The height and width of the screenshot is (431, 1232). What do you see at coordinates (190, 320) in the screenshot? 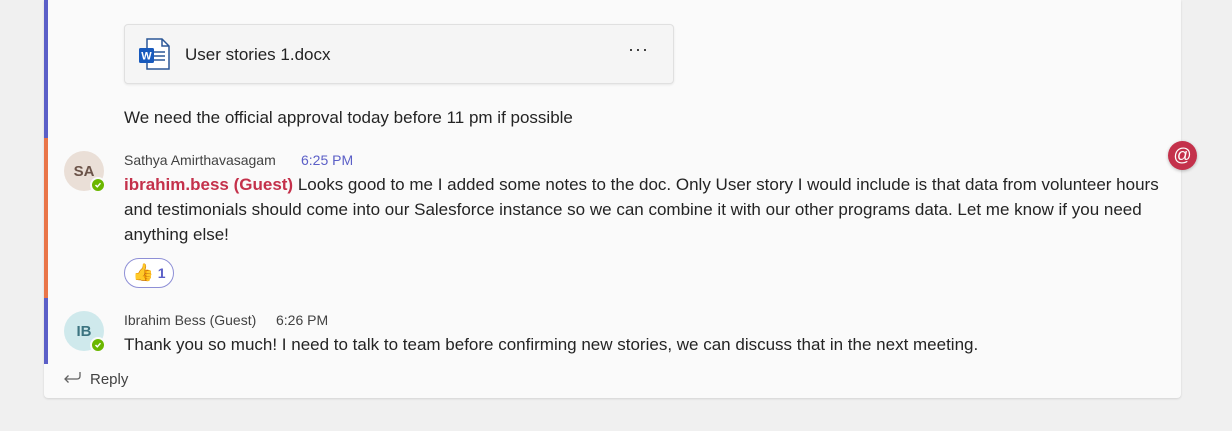
I see `sender-name: Ibrahim Bess (Guest)` at bounding box center [190, 320].